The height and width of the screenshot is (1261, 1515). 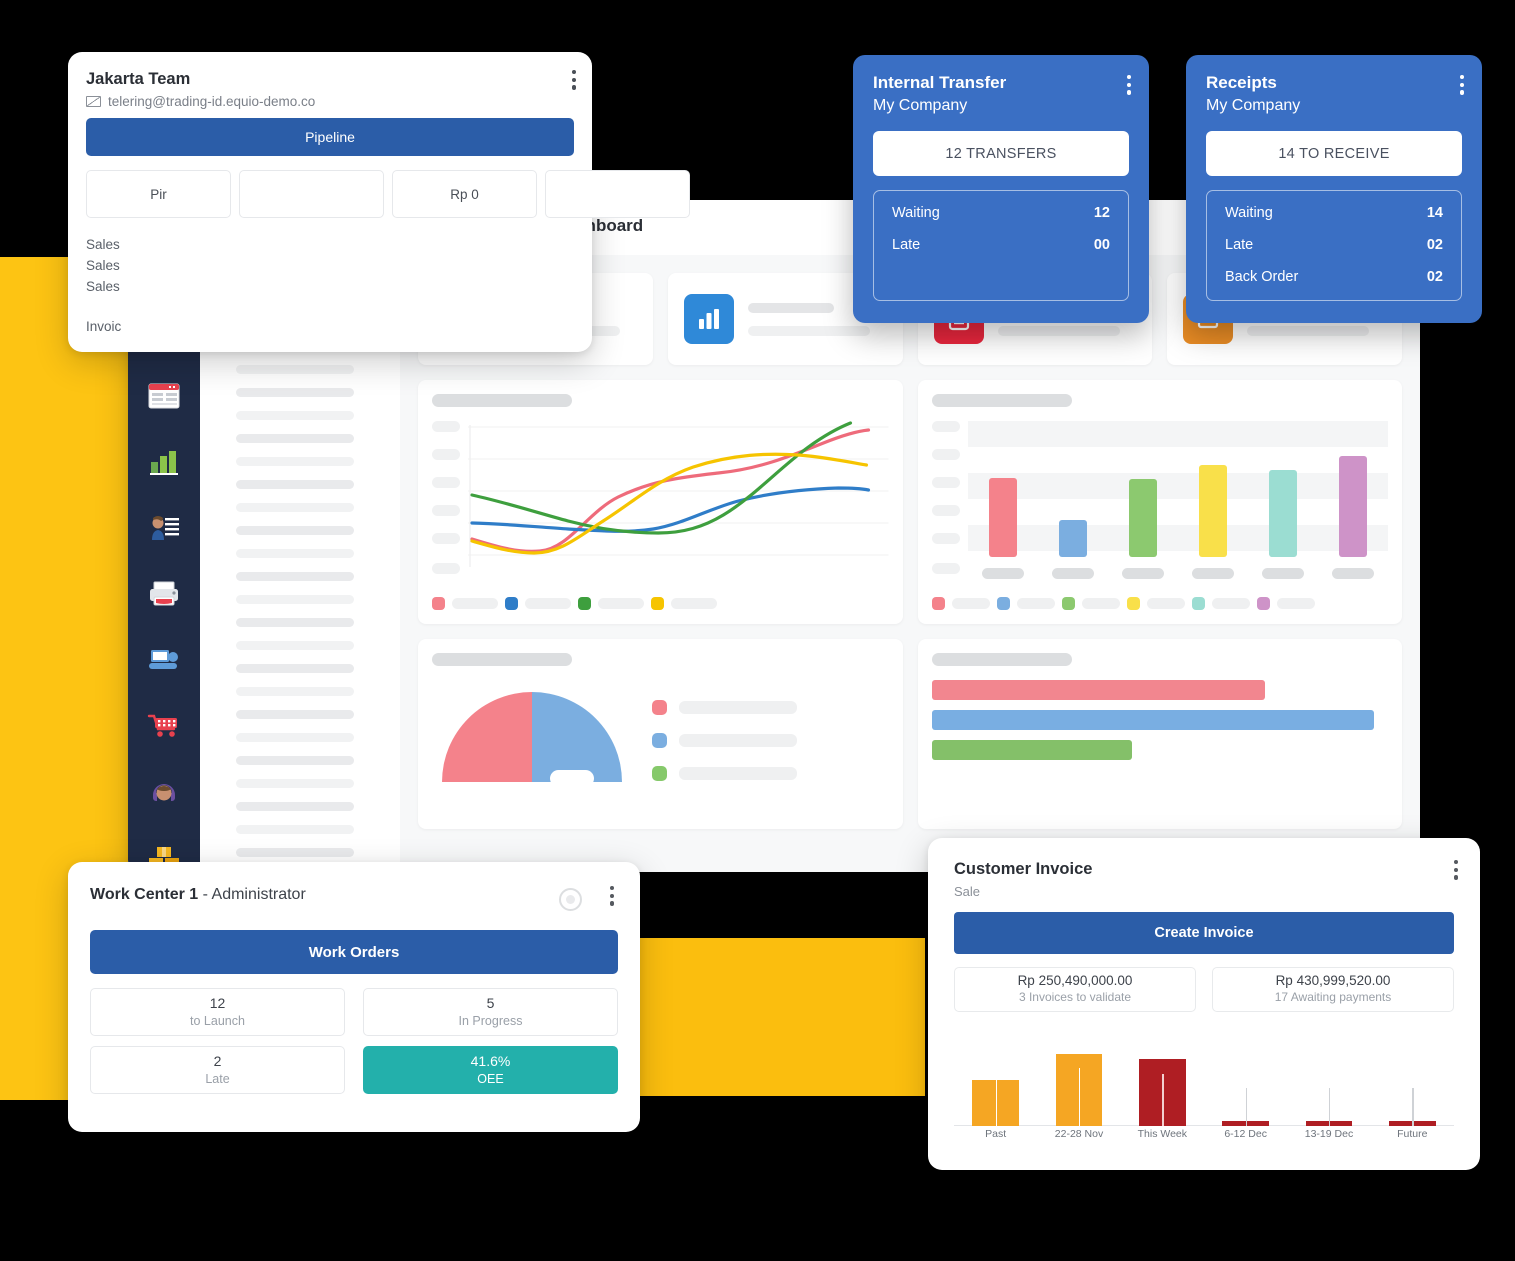 I want to click on invoice-tile-awaiting-payments: Rp 430,999,520.00 17 Awaiting payments, so click(x=1333, y=989).